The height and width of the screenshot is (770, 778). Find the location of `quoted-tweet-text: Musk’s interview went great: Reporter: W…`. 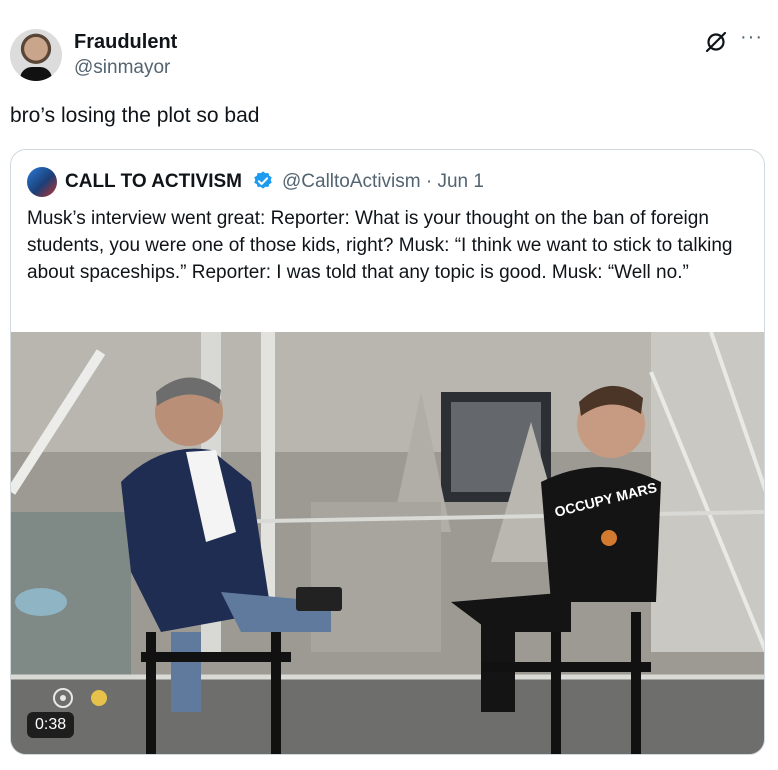

quoted-tweet-text: Musk’s interview went great: Reporter: W… is located at coordinates (380, 245).